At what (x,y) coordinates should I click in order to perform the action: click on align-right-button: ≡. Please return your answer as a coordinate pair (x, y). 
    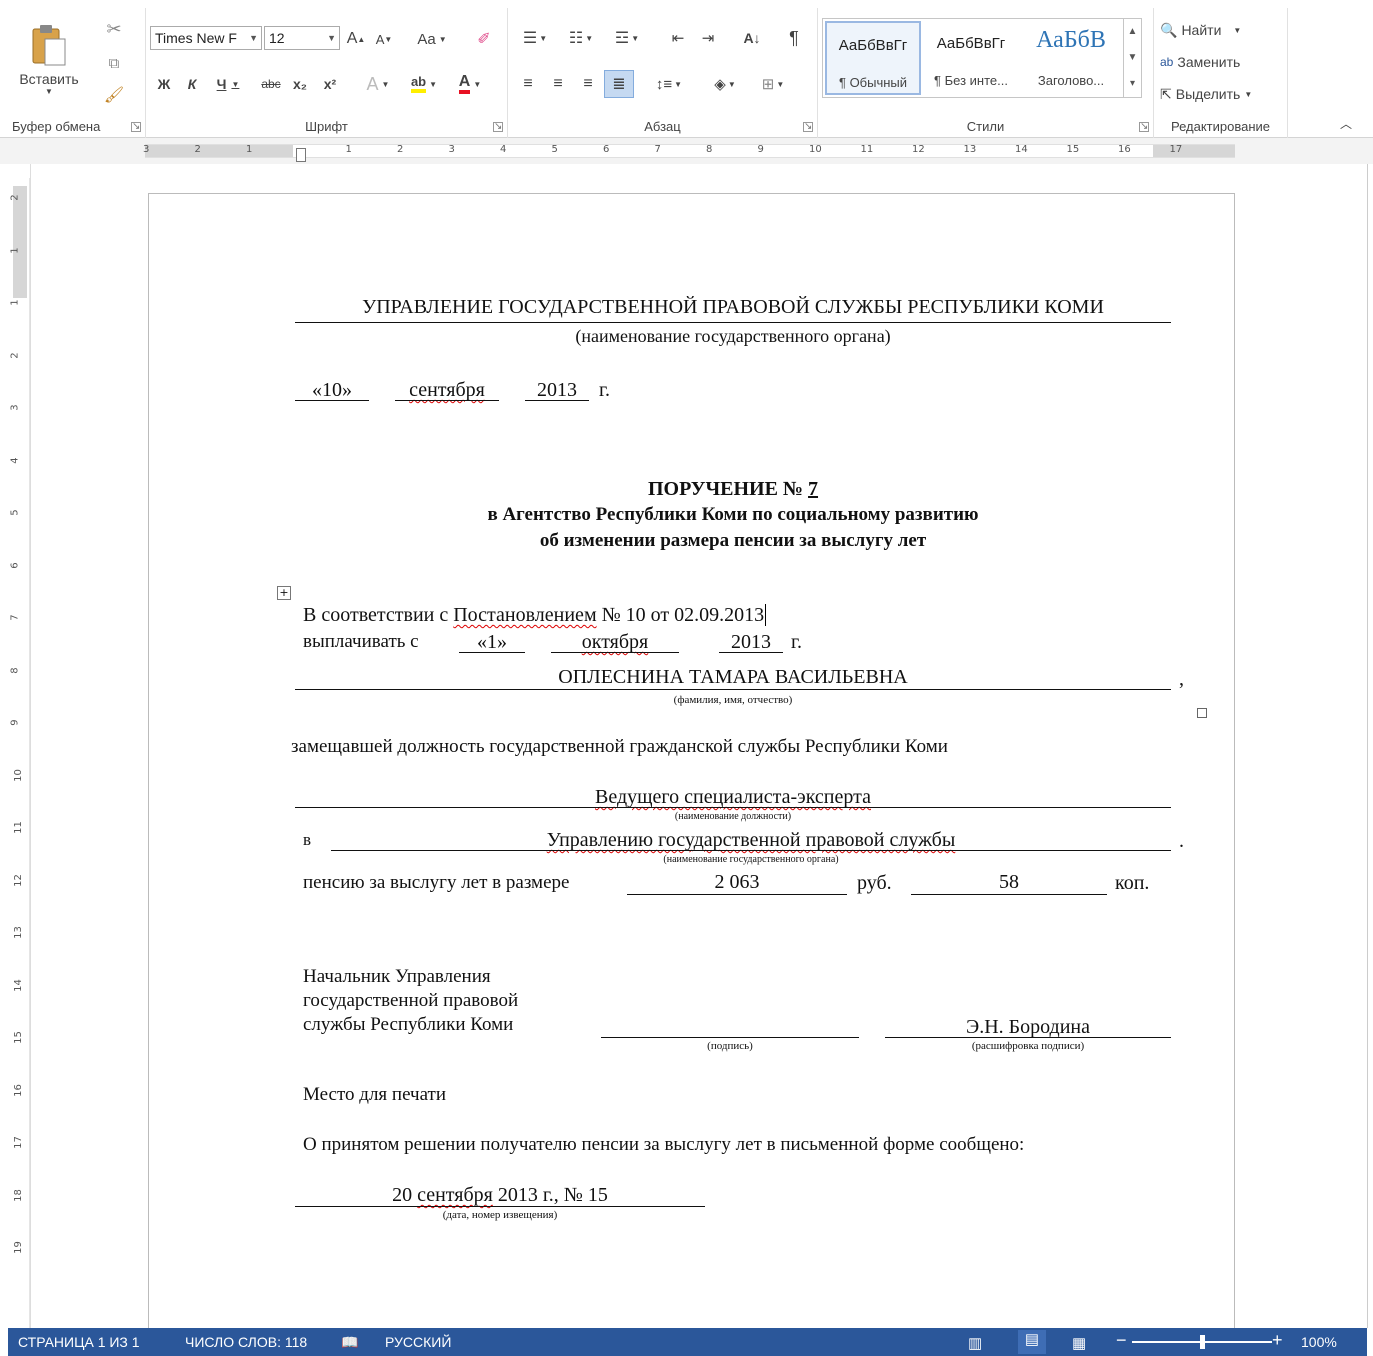
    Looking at the image, I should click on (588, 84).